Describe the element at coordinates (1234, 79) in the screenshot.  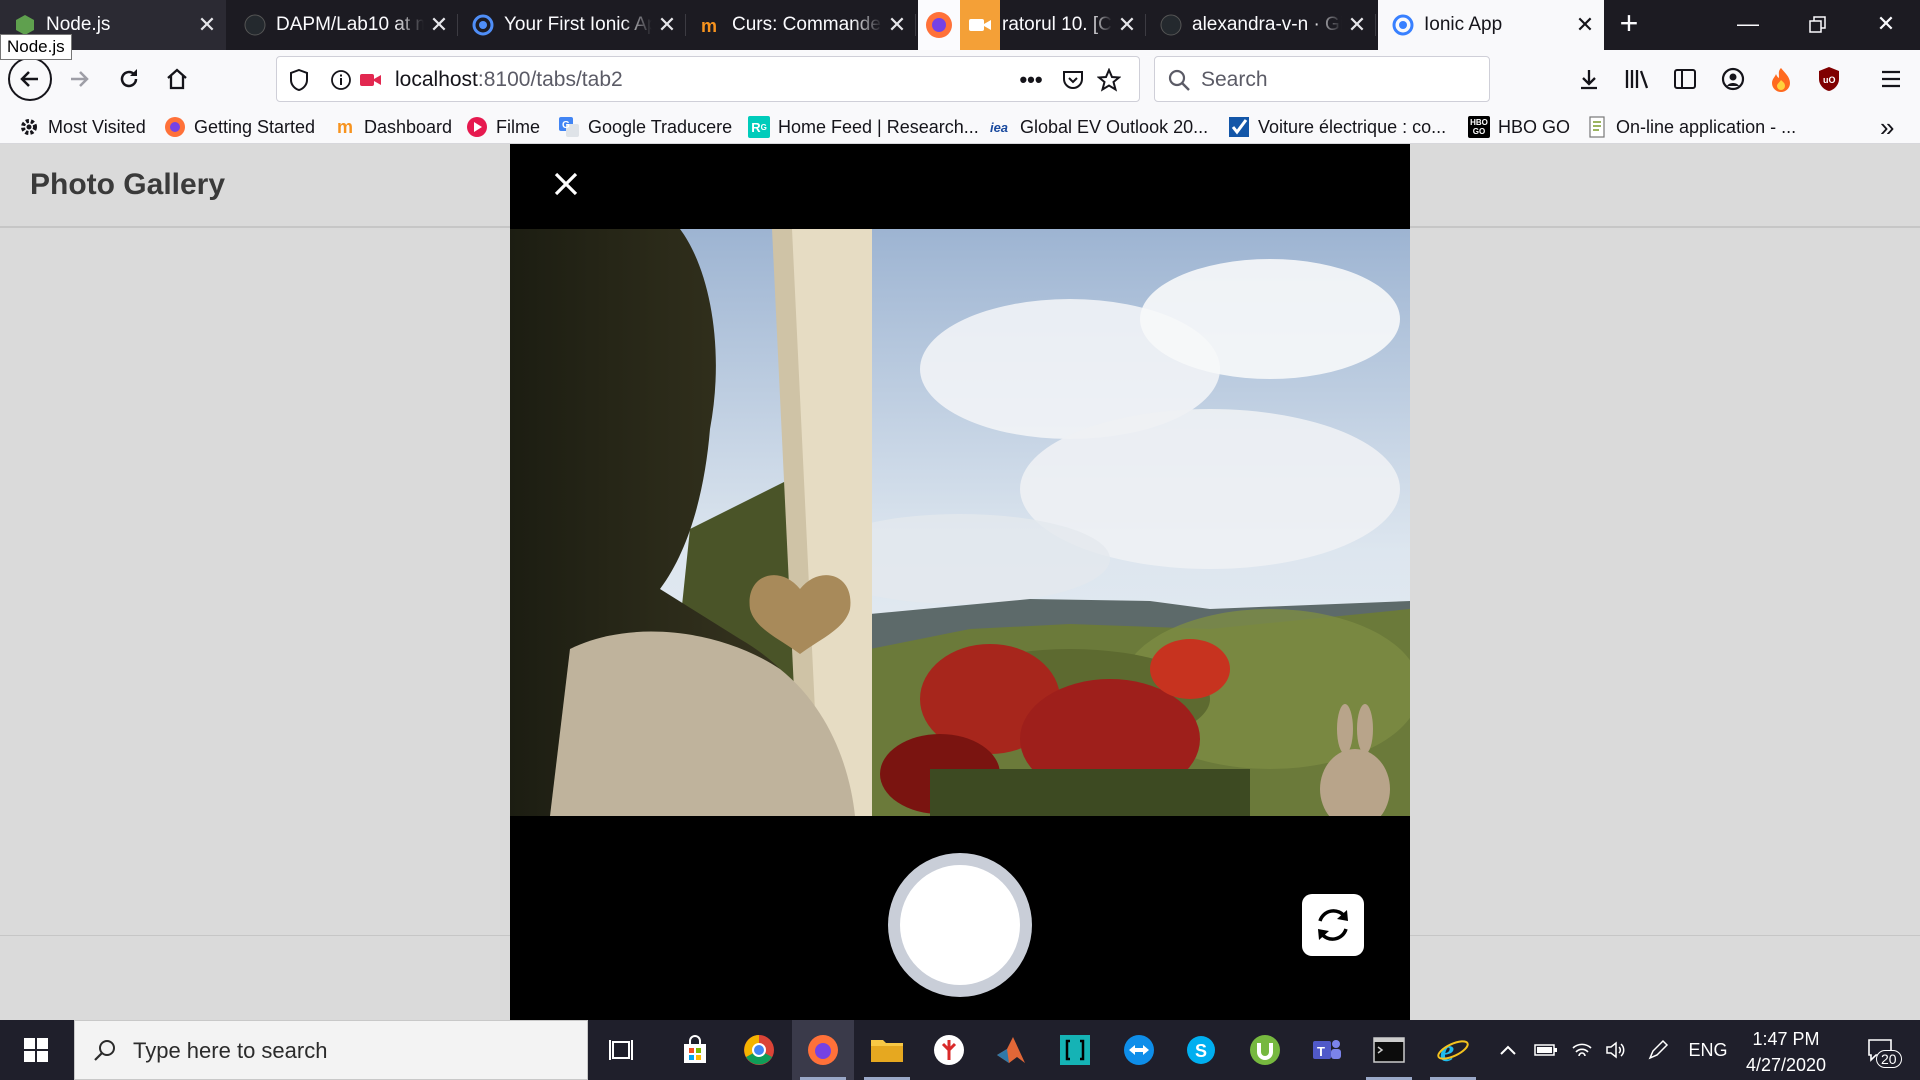
I see `search-placeholder: Search` at that location.